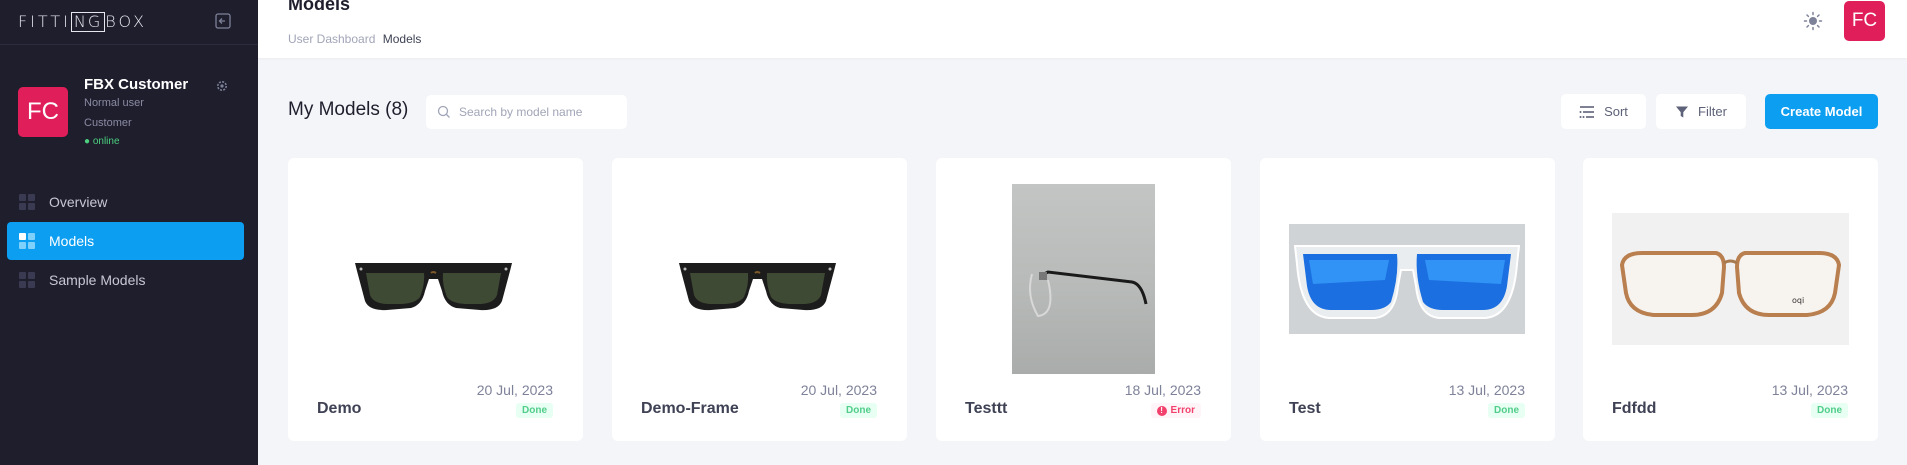  What do you see at coordinates (348, 109) in the screenshot?
I see `models-count-title: My Models (8)` at bounding box center [348, 109].